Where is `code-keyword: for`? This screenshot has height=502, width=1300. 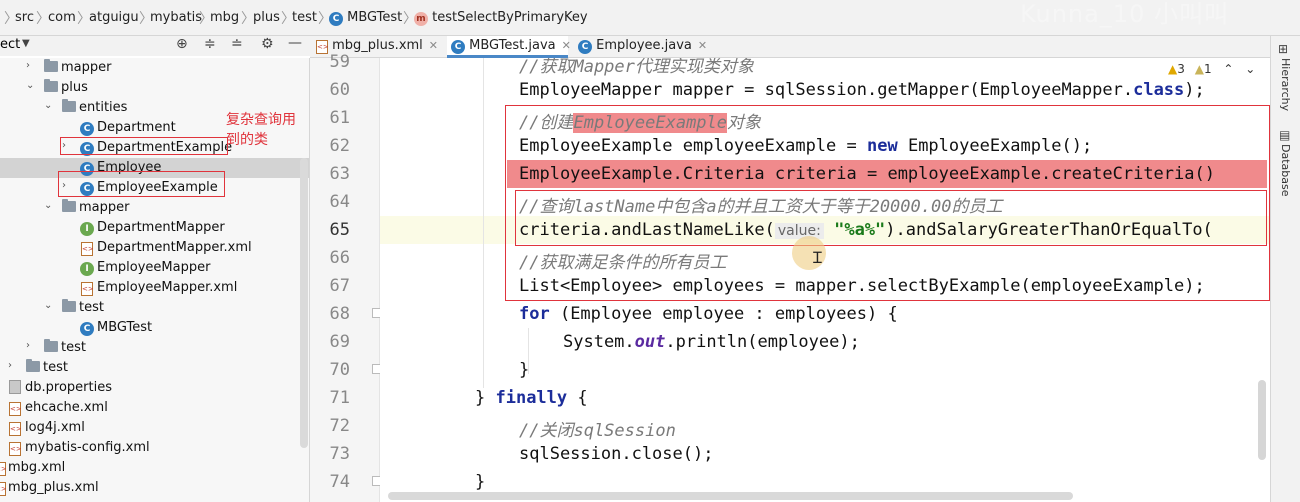 code-keyword: for is located at coordinates (534, 314).